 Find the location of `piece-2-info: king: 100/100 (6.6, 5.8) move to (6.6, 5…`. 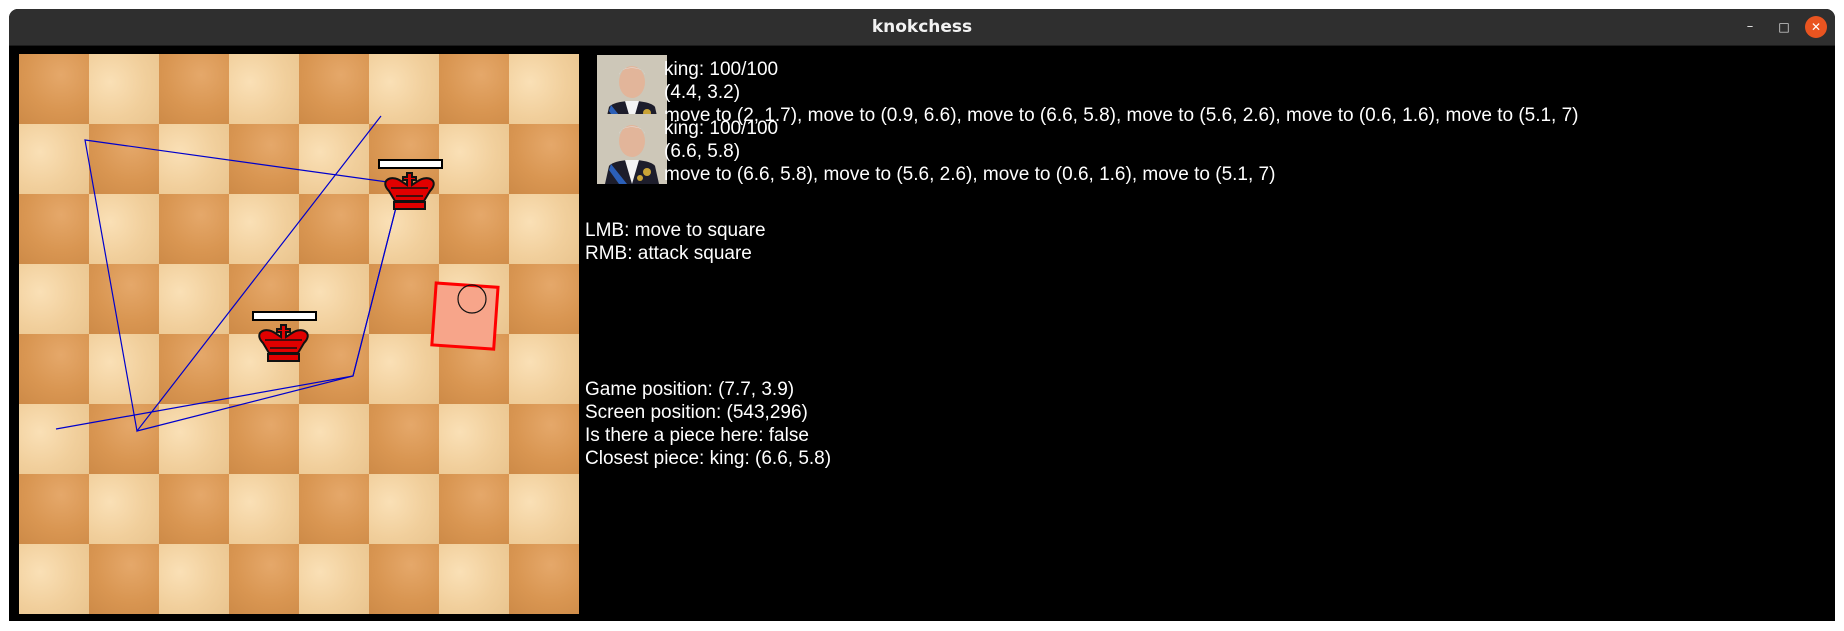

piece-2-info: king: 100/100 (6.6, 5.8) move to (6.6, 5… is located at coordinates (969, 151).